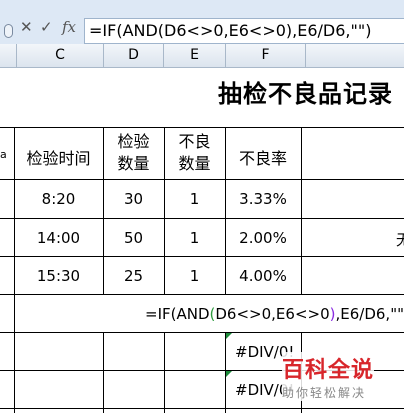  Describe the element at coordinates (369, 314) in the screenshot. I see `formula-text-part3: ,E6/D6,"")` at that location.